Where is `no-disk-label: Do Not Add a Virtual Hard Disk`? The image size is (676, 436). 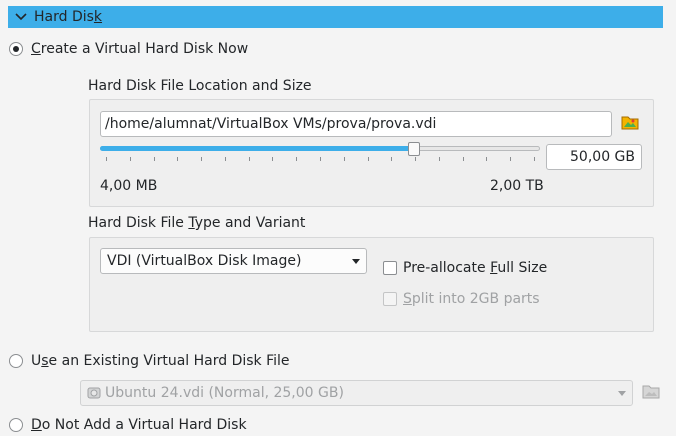 no-disk-label: Do Not Add a Virtual Hard Disk is located at coordinates (139, 425).